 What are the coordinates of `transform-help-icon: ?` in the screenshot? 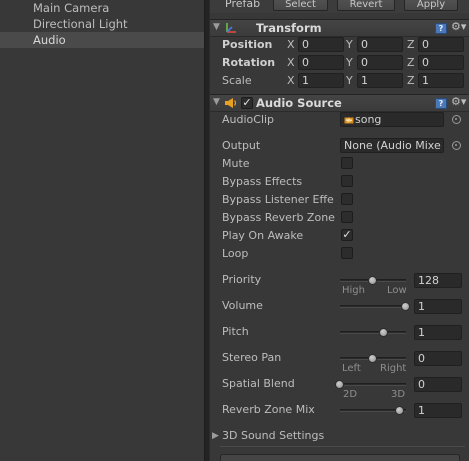 It's located at (441, 28).